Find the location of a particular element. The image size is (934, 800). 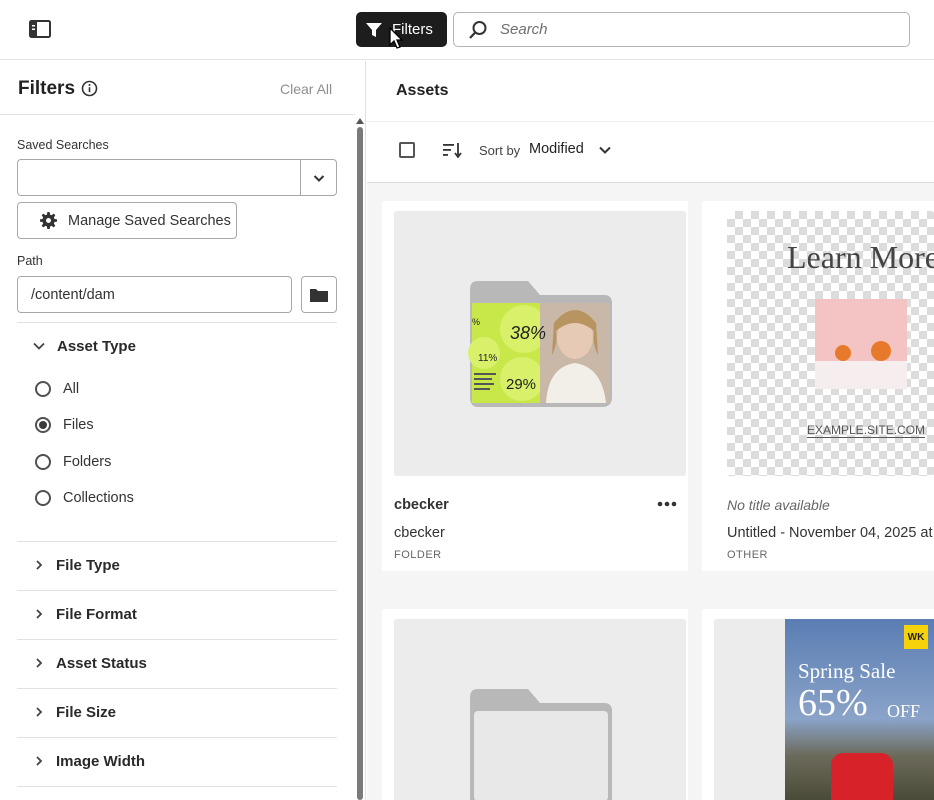

folder-preview-icon: 38% 11% 29% % is located at coordinates (540, 344).